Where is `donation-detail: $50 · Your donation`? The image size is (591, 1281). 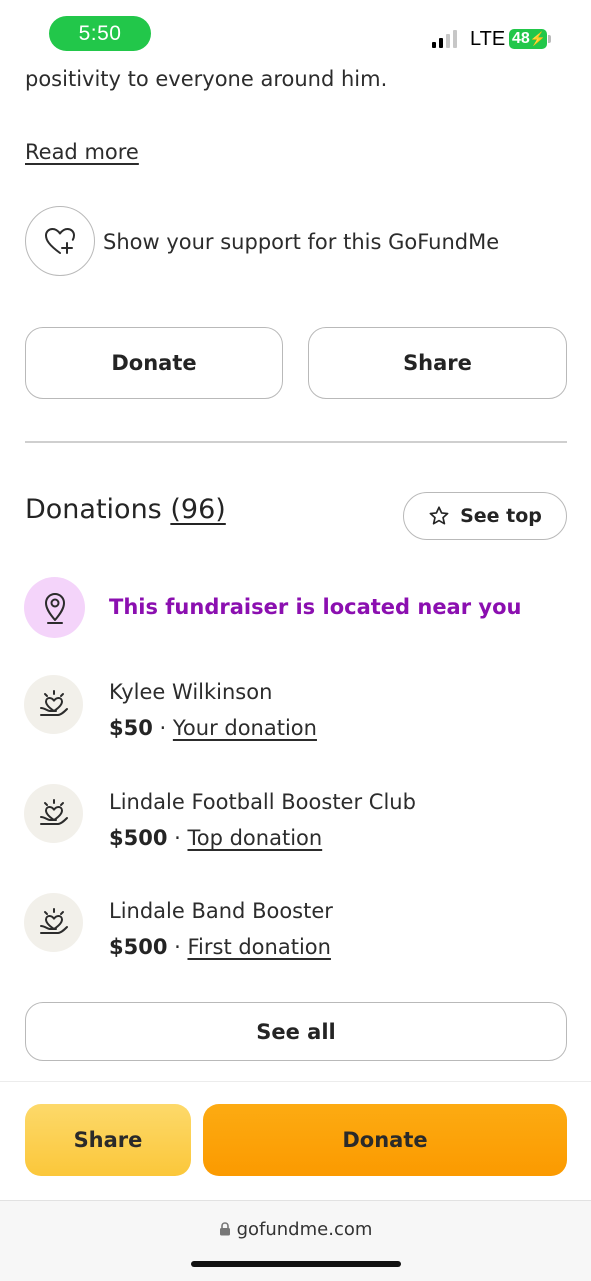 donation-detail: $50 · Your donation is located at coordinates (213, 728).